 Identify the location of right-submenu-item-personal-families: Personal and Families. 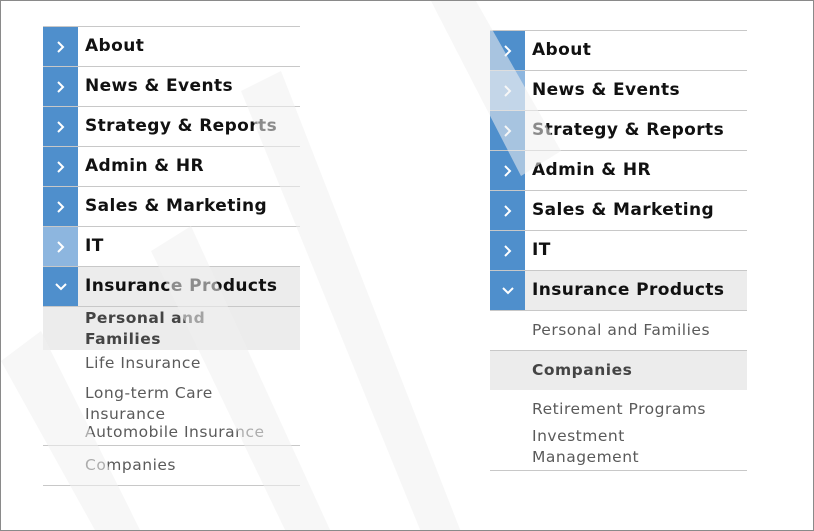
(618, 331).